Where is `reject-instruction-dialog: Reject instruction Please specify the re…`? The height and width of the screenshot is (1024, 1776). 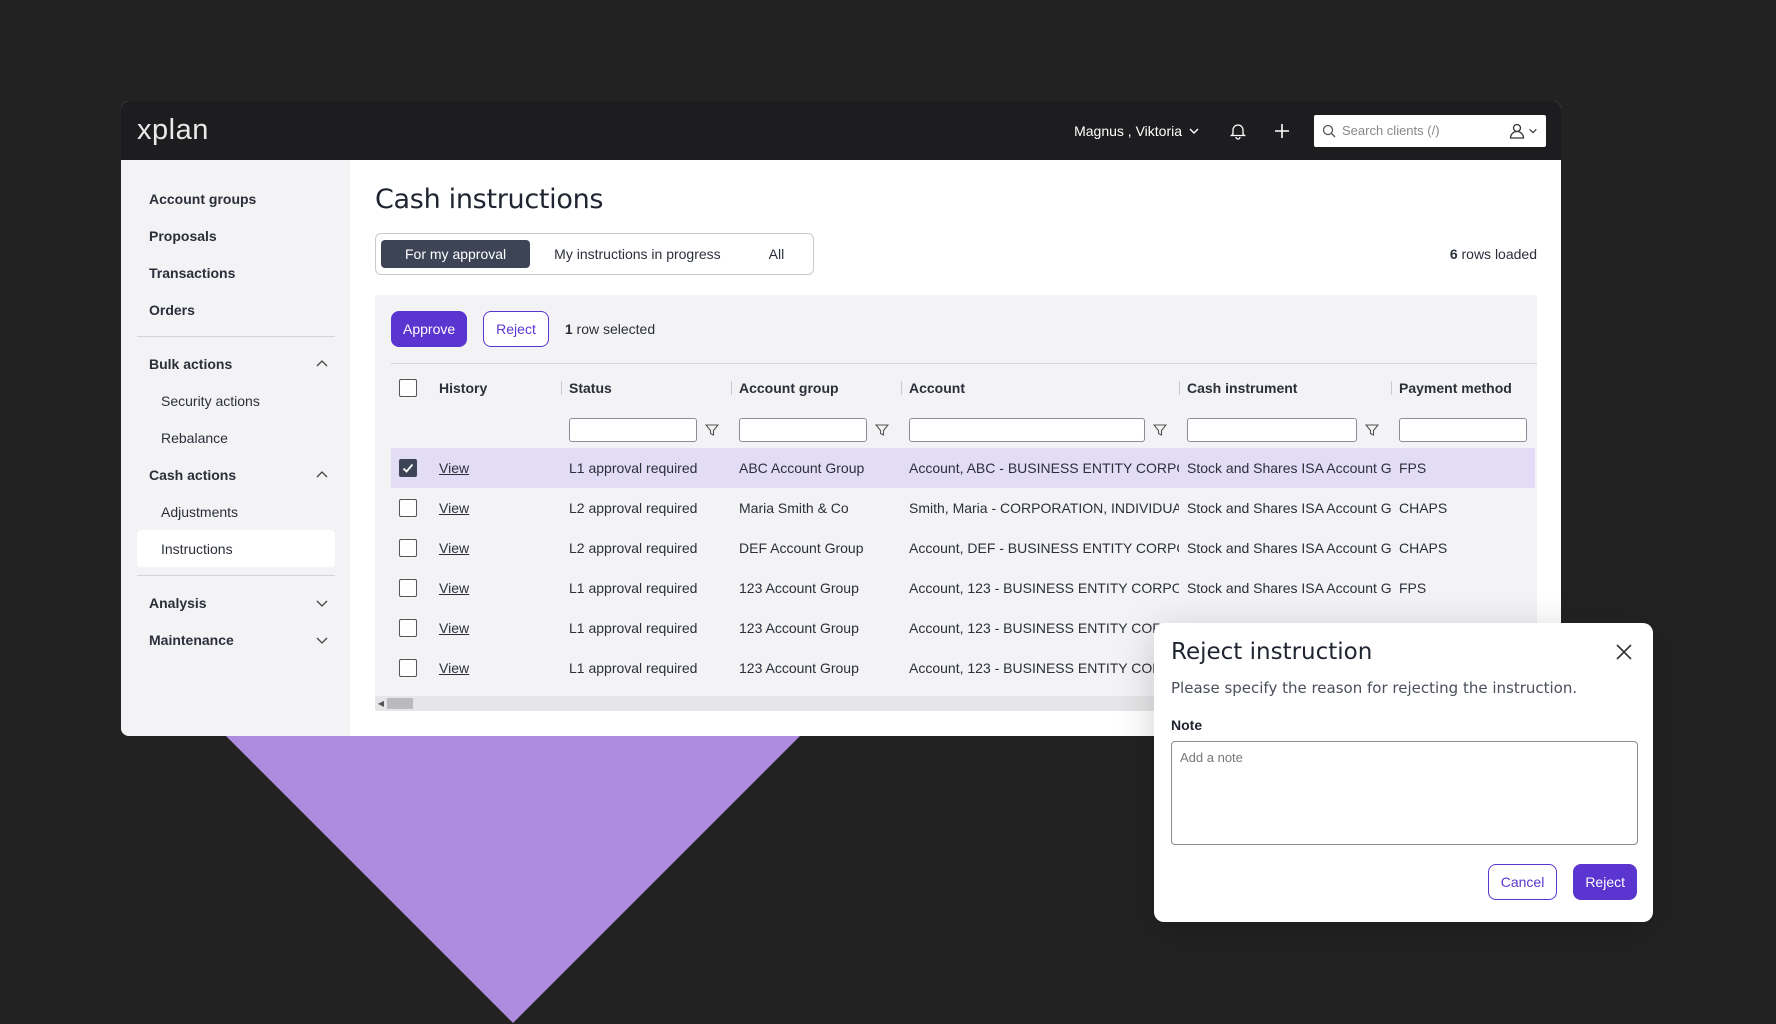 reject-instruction-dialog: Reject instruction Please specify the re… is located at coordinates (1403, 772).